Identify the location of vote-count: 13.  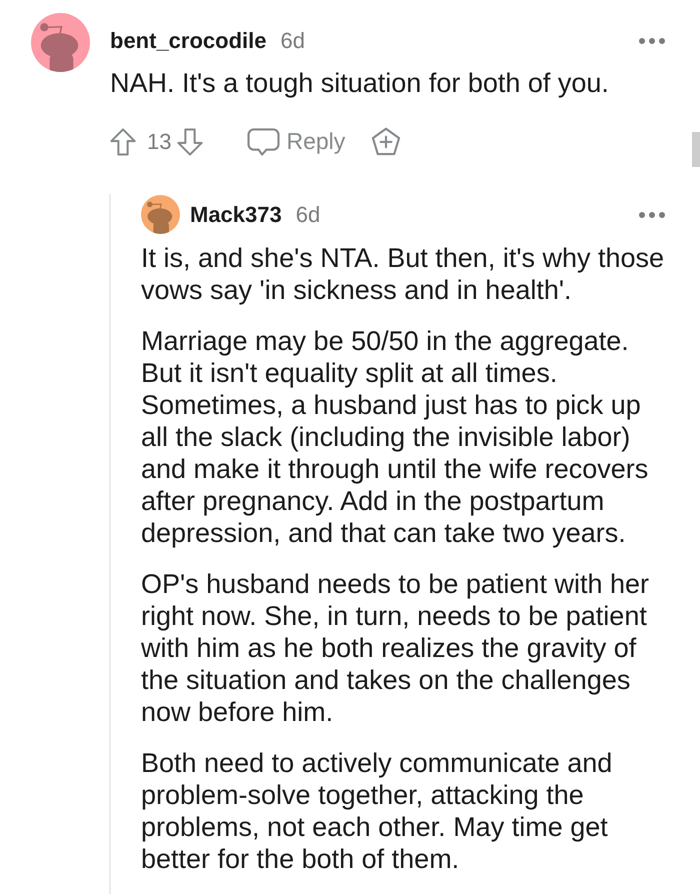
(159, 141).